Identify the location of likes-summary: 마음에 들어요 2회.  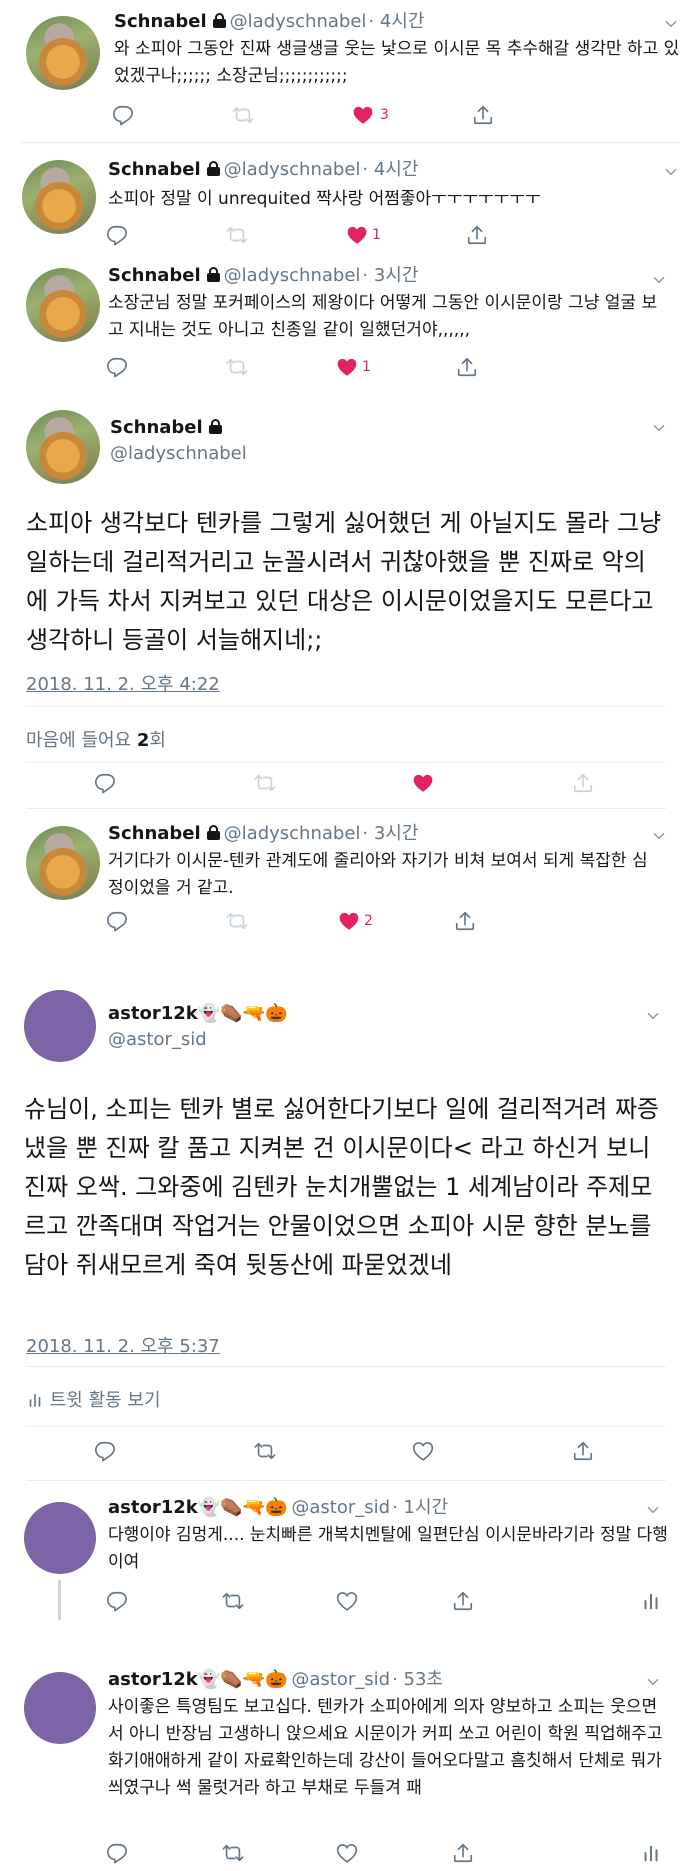
(96, 739).